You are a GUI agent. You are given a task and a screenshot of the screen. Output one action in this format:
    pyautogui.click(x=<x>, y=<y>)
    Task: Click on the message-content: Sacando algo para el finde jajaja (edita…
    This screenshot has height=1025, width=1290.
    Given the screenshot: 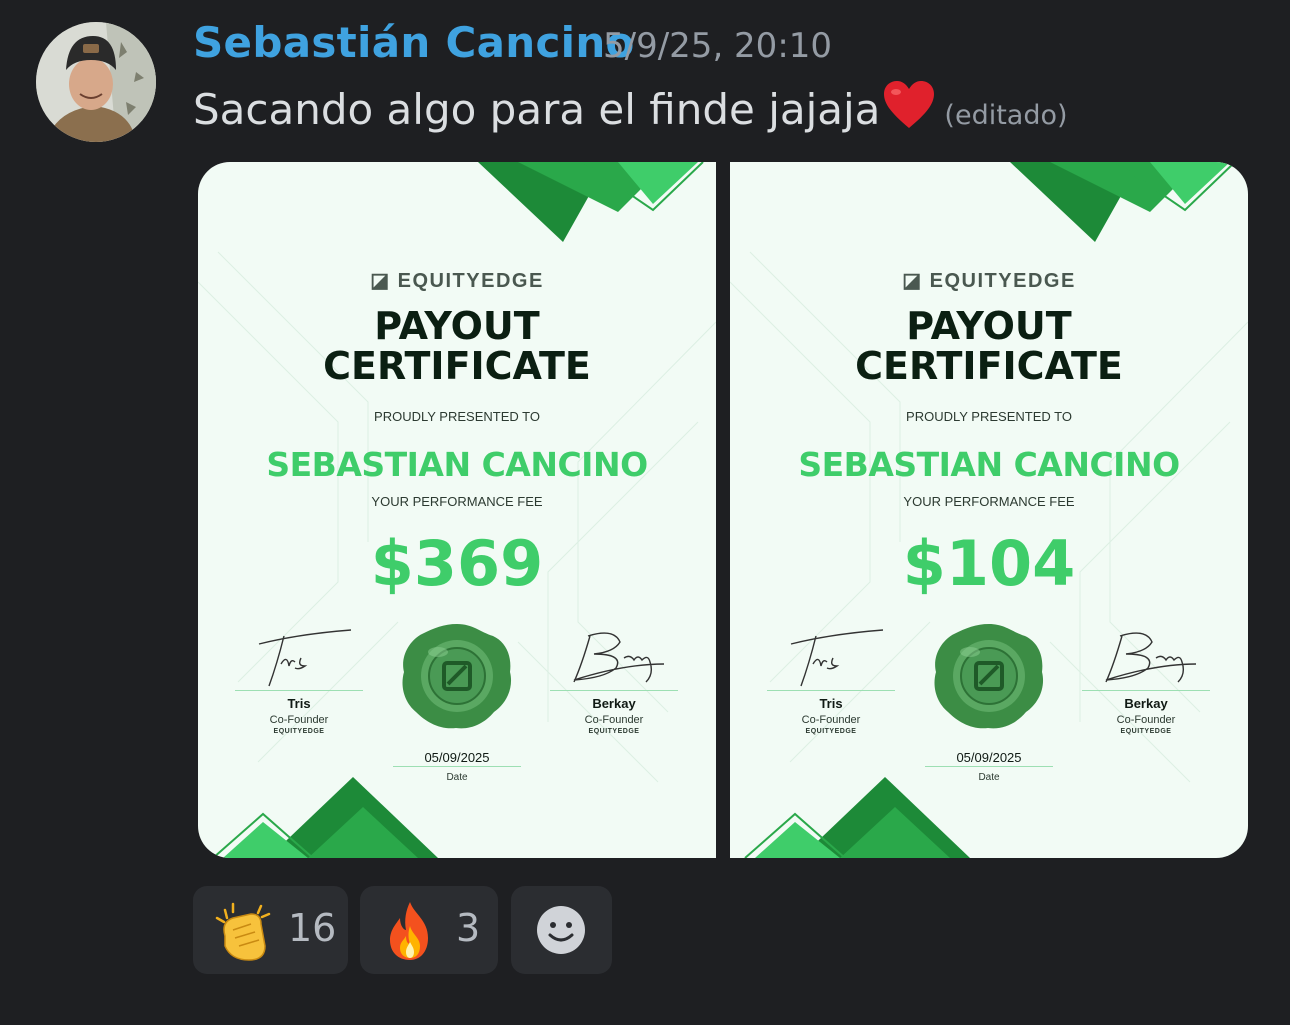 What is the action you would take?
    pyautogui.click(x=630, y=107)
    